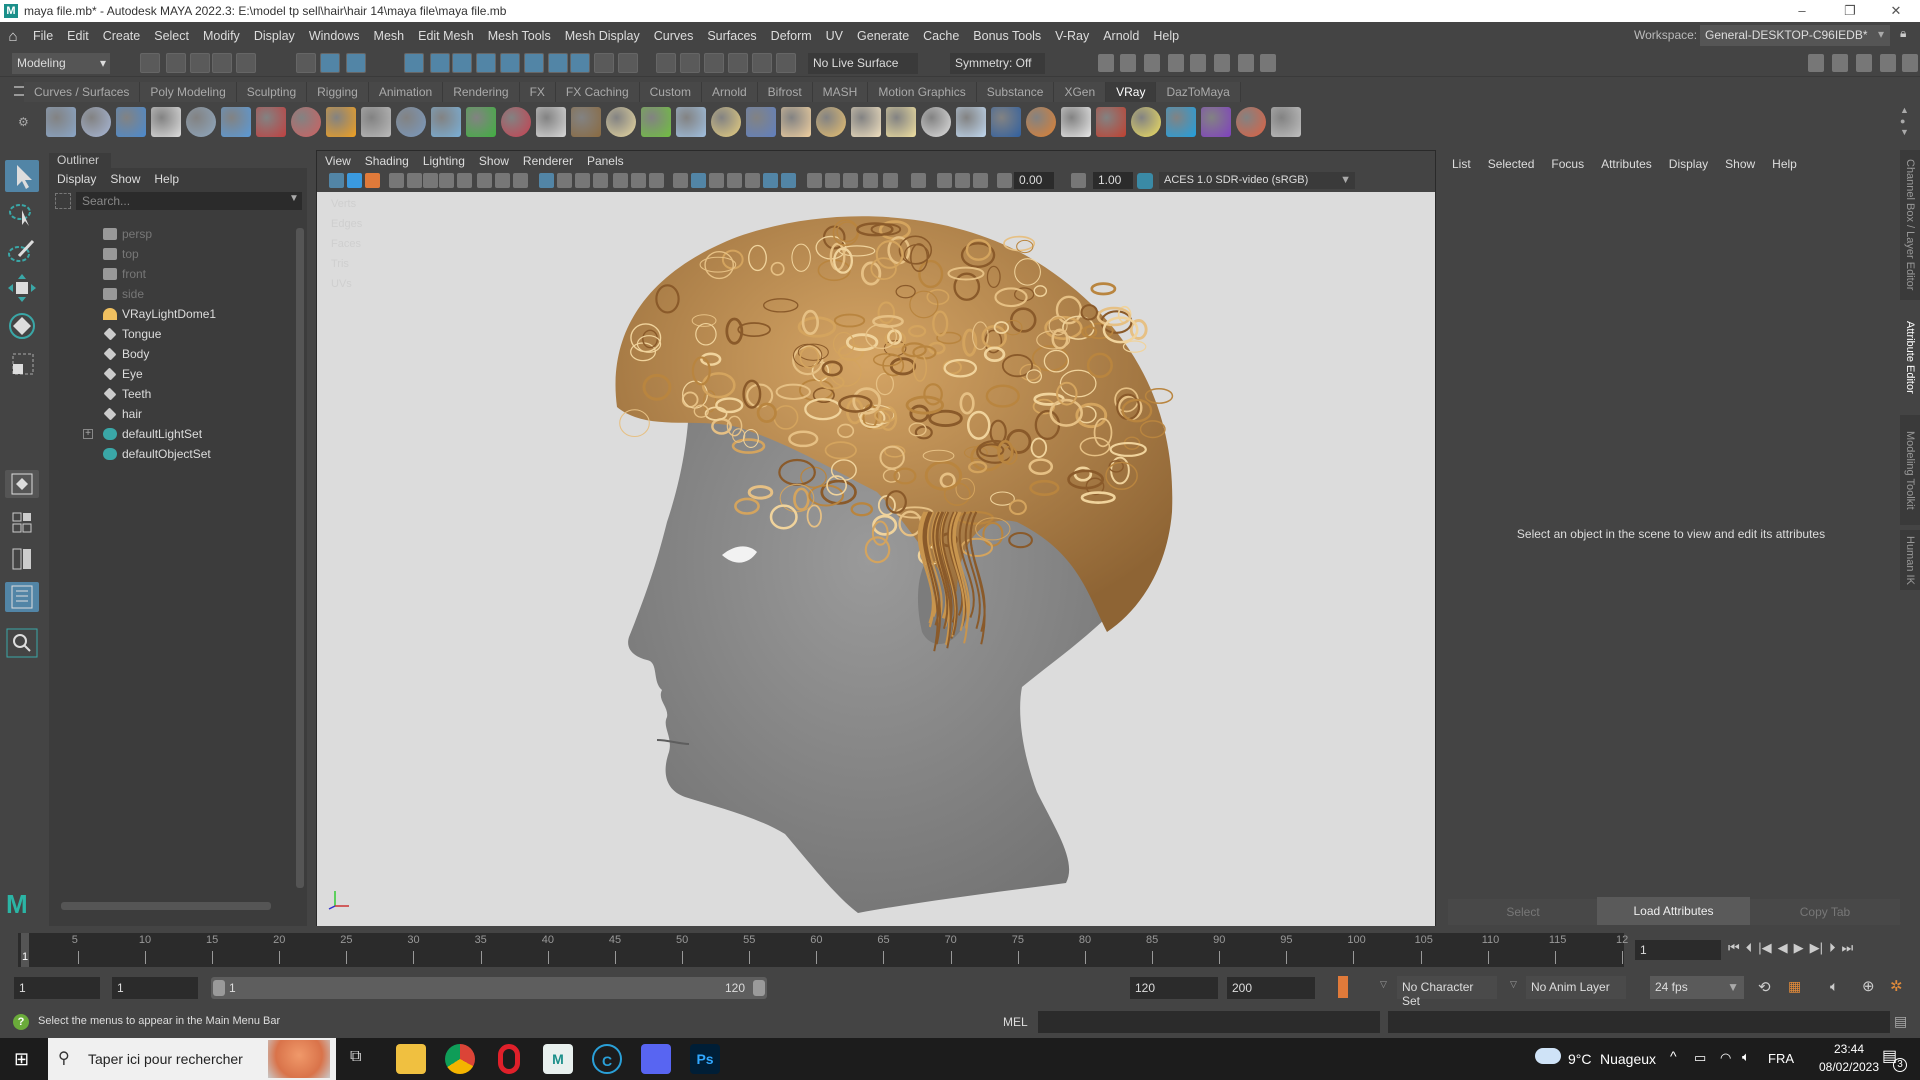  What do you see at coordinates (1746, 1057) in the screenshot?
I see `volume-icon: 🔈︎` at bounding box center [1746, 1057].